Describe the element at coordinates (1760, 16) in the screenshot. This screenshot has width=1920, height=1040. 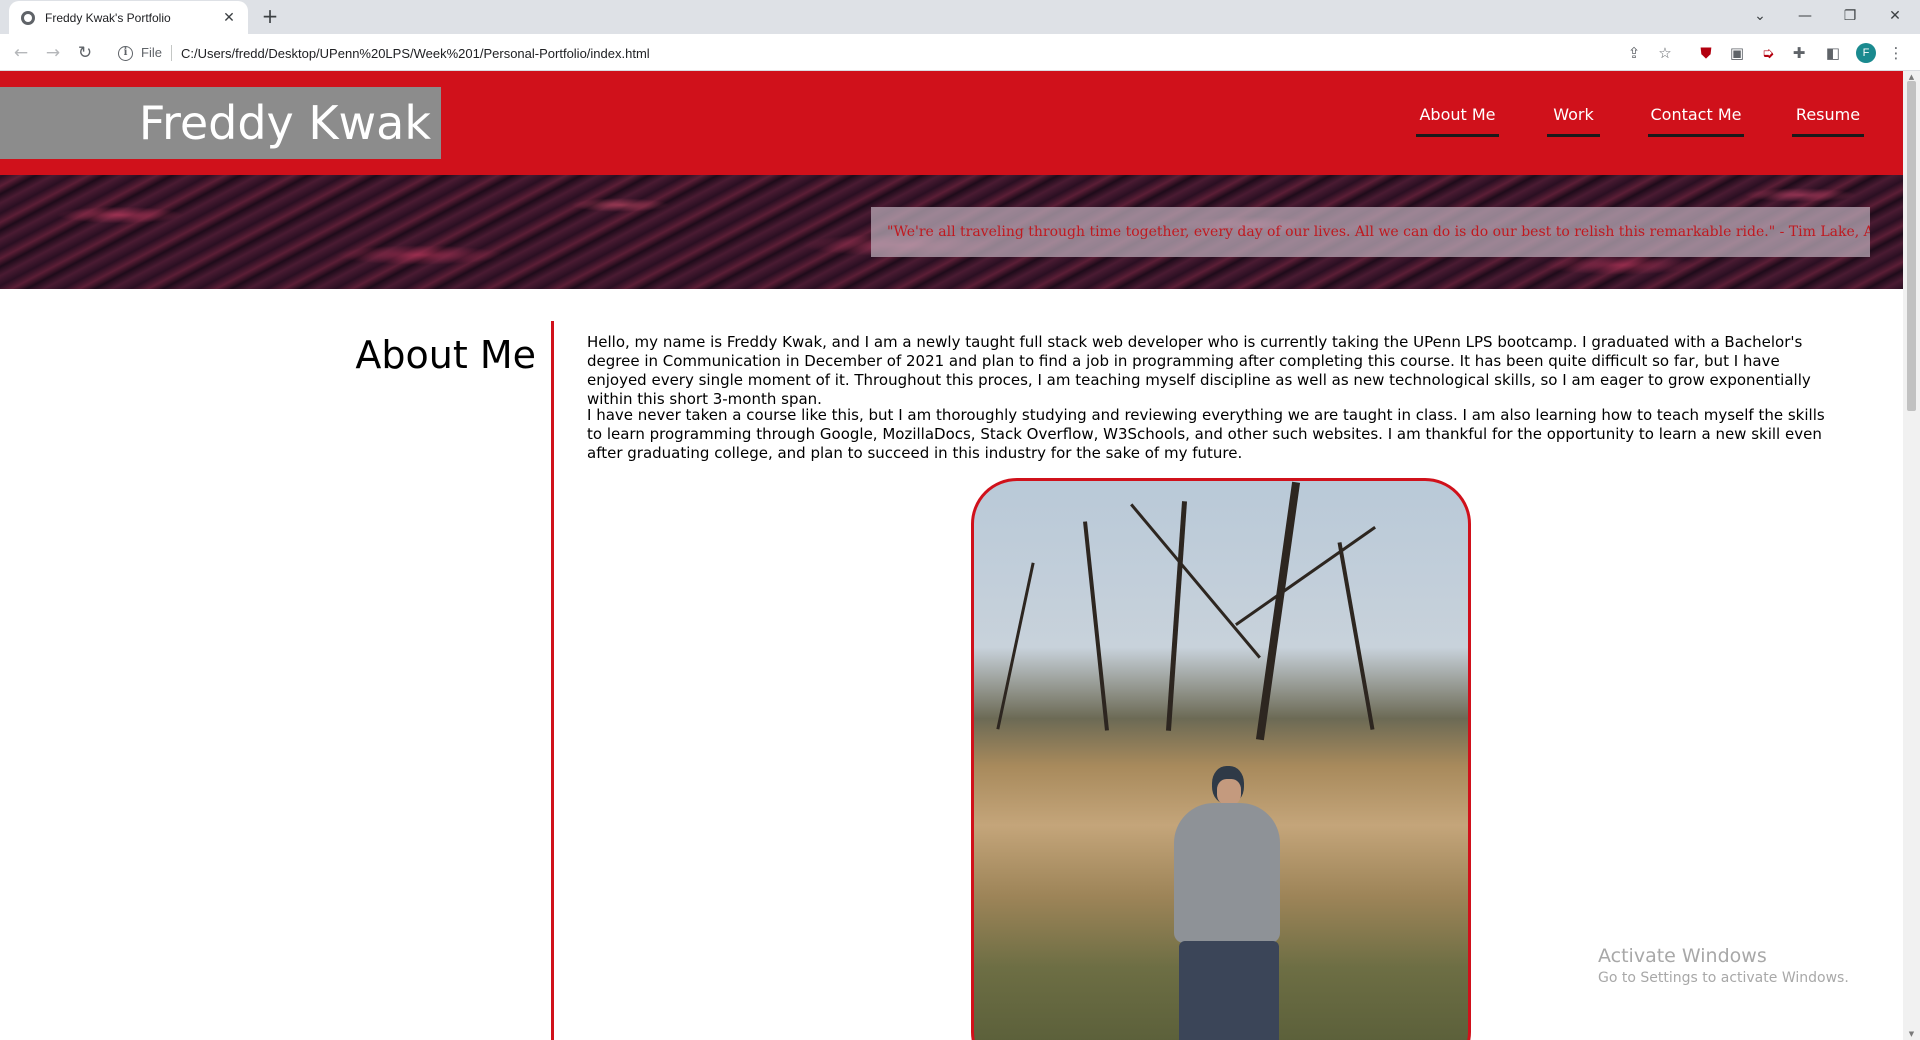
I see `tab-search-icon: ⌄` at that location.